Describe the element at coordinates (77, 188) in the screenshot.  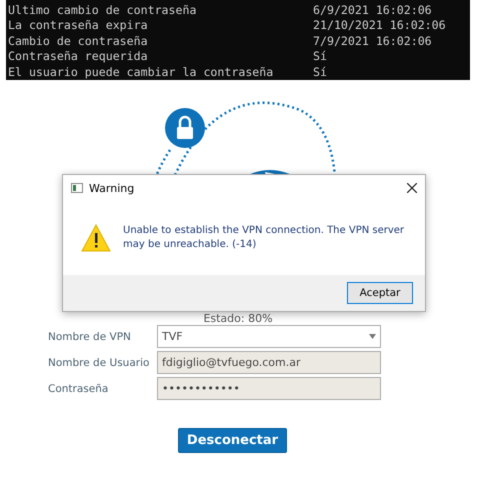
I see `window-icon` at that location.